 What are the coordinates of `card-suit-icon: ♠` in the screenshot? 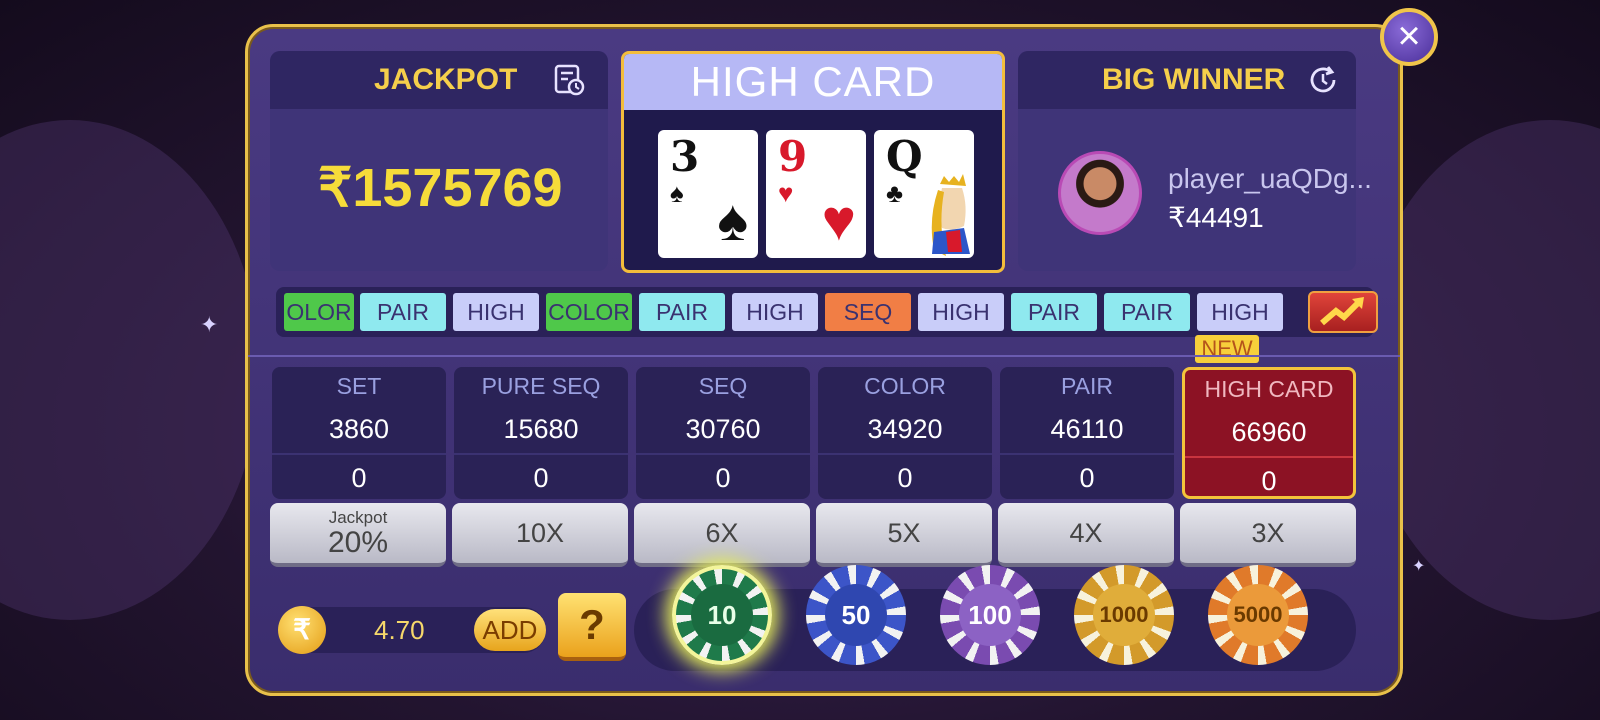 It's located at (677, 193).